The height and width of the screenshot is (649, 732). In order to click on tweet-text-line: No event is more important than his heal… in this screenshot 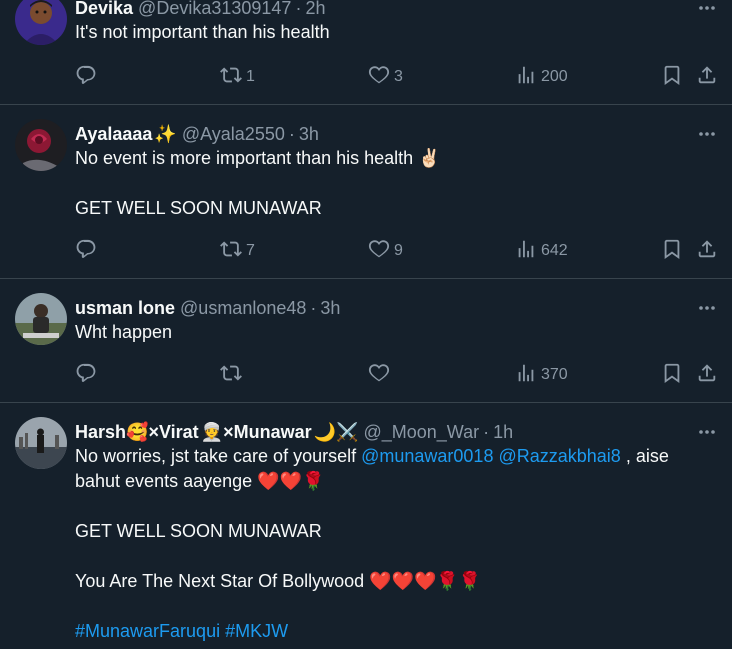, I will do `click(258, 158)`.